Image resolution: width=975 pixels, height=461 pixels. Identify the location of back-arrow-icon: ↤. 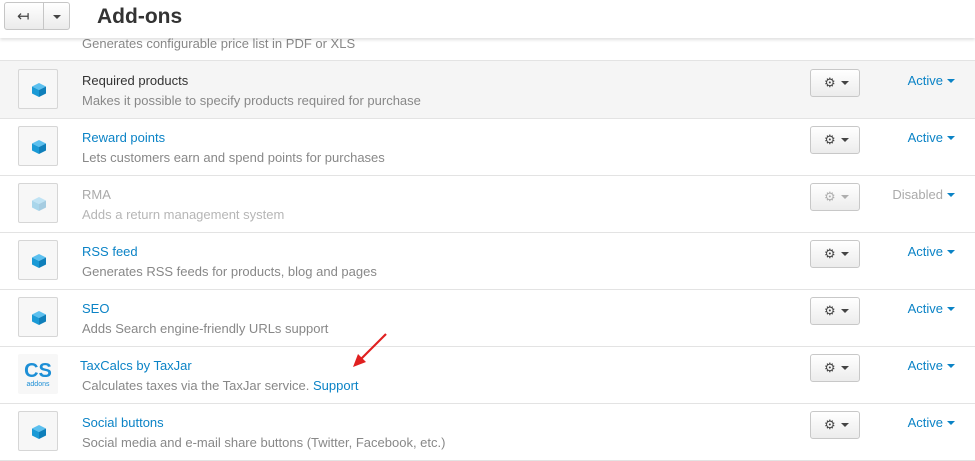
(23, 16).